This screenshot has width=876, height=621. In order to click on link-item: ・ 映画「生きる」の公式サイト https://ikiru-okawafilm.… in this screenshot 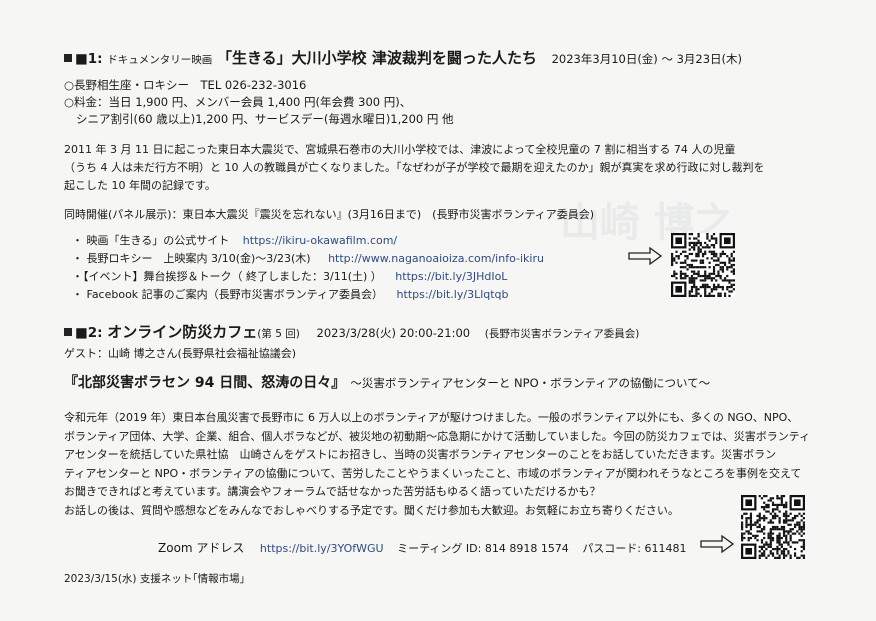, I will do `click(235, 240)`.